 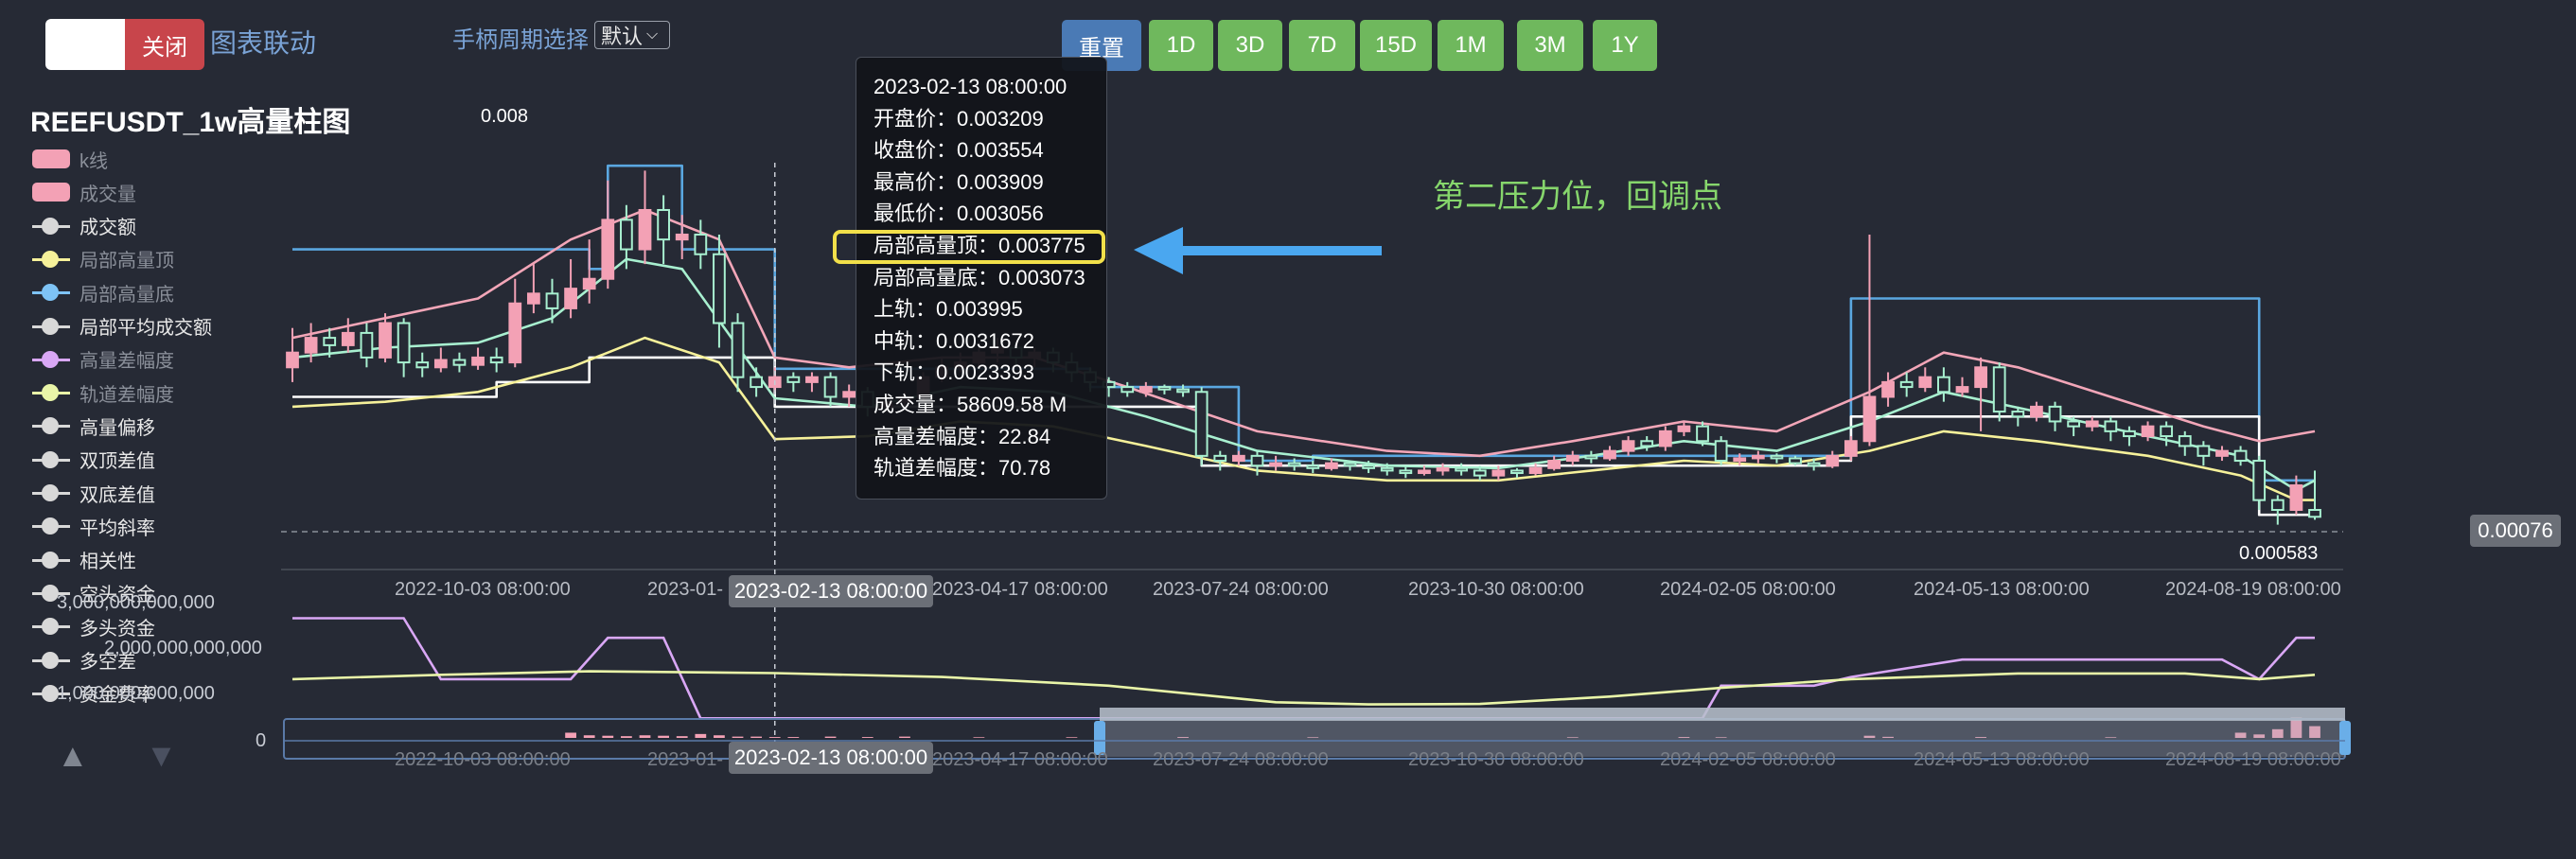 What do you see at coordinates (483, 759) in the screenshot?
I see `x-tick-label: 2022-10-03 08:00:00` at bounding box center [483, 759].